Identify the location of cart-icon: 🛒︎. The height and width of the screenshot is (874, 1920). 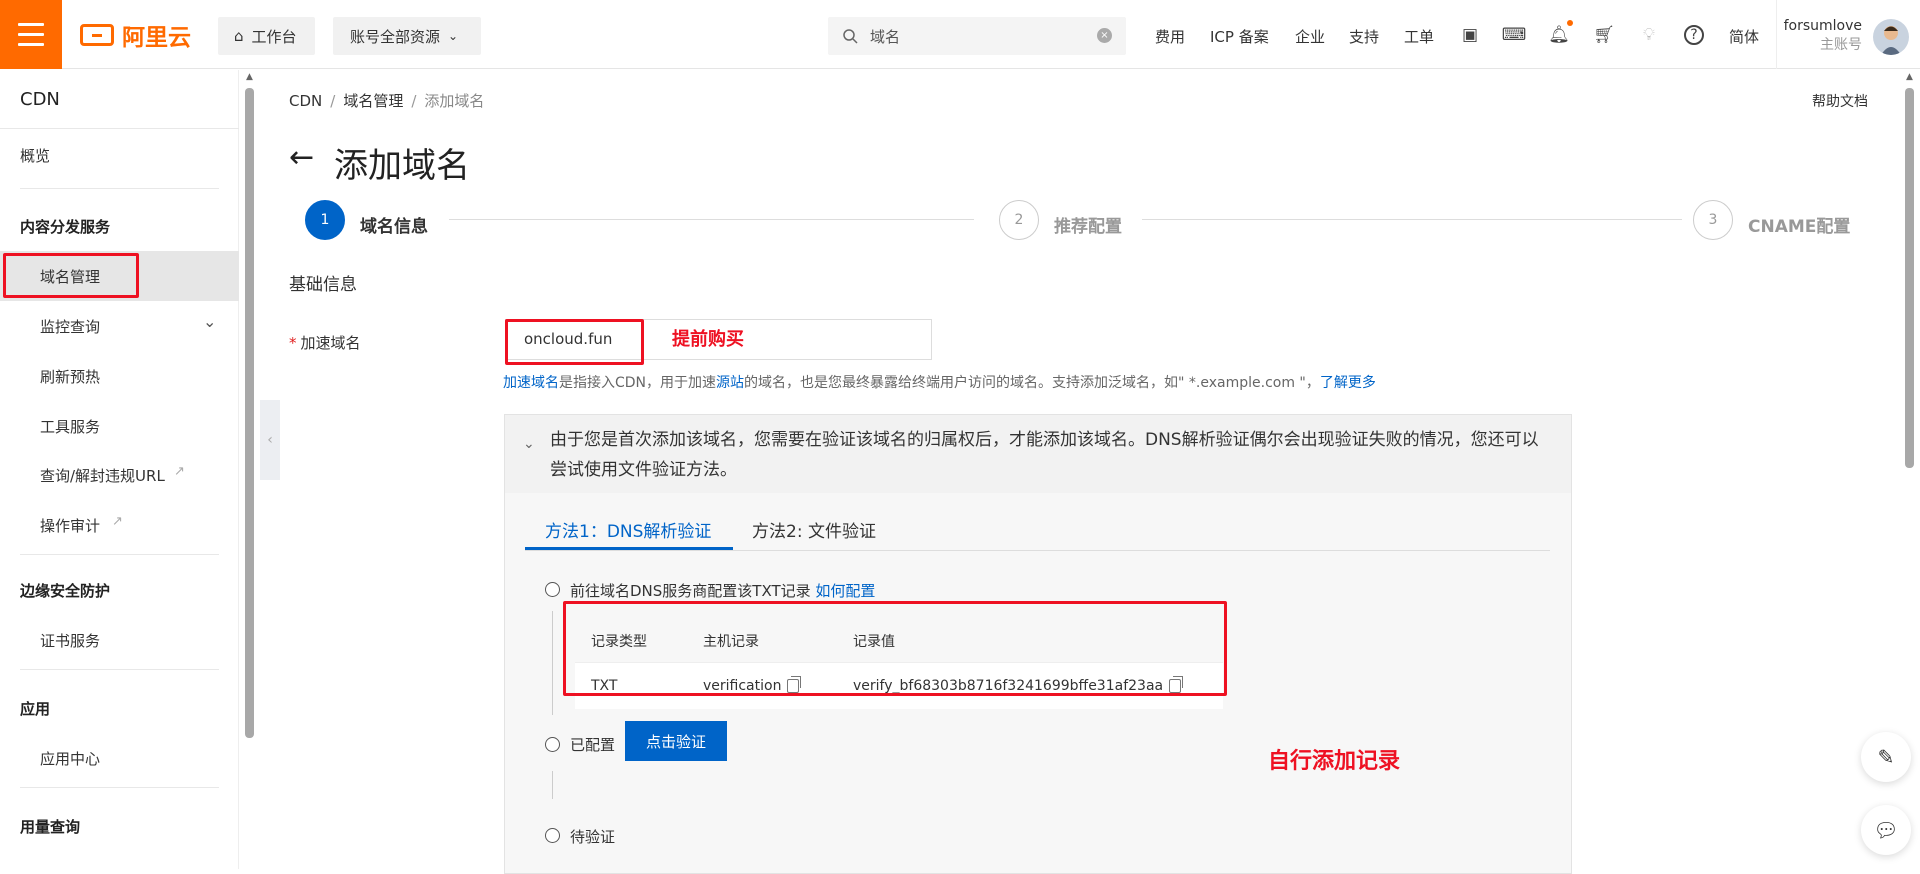
(1604, 35).